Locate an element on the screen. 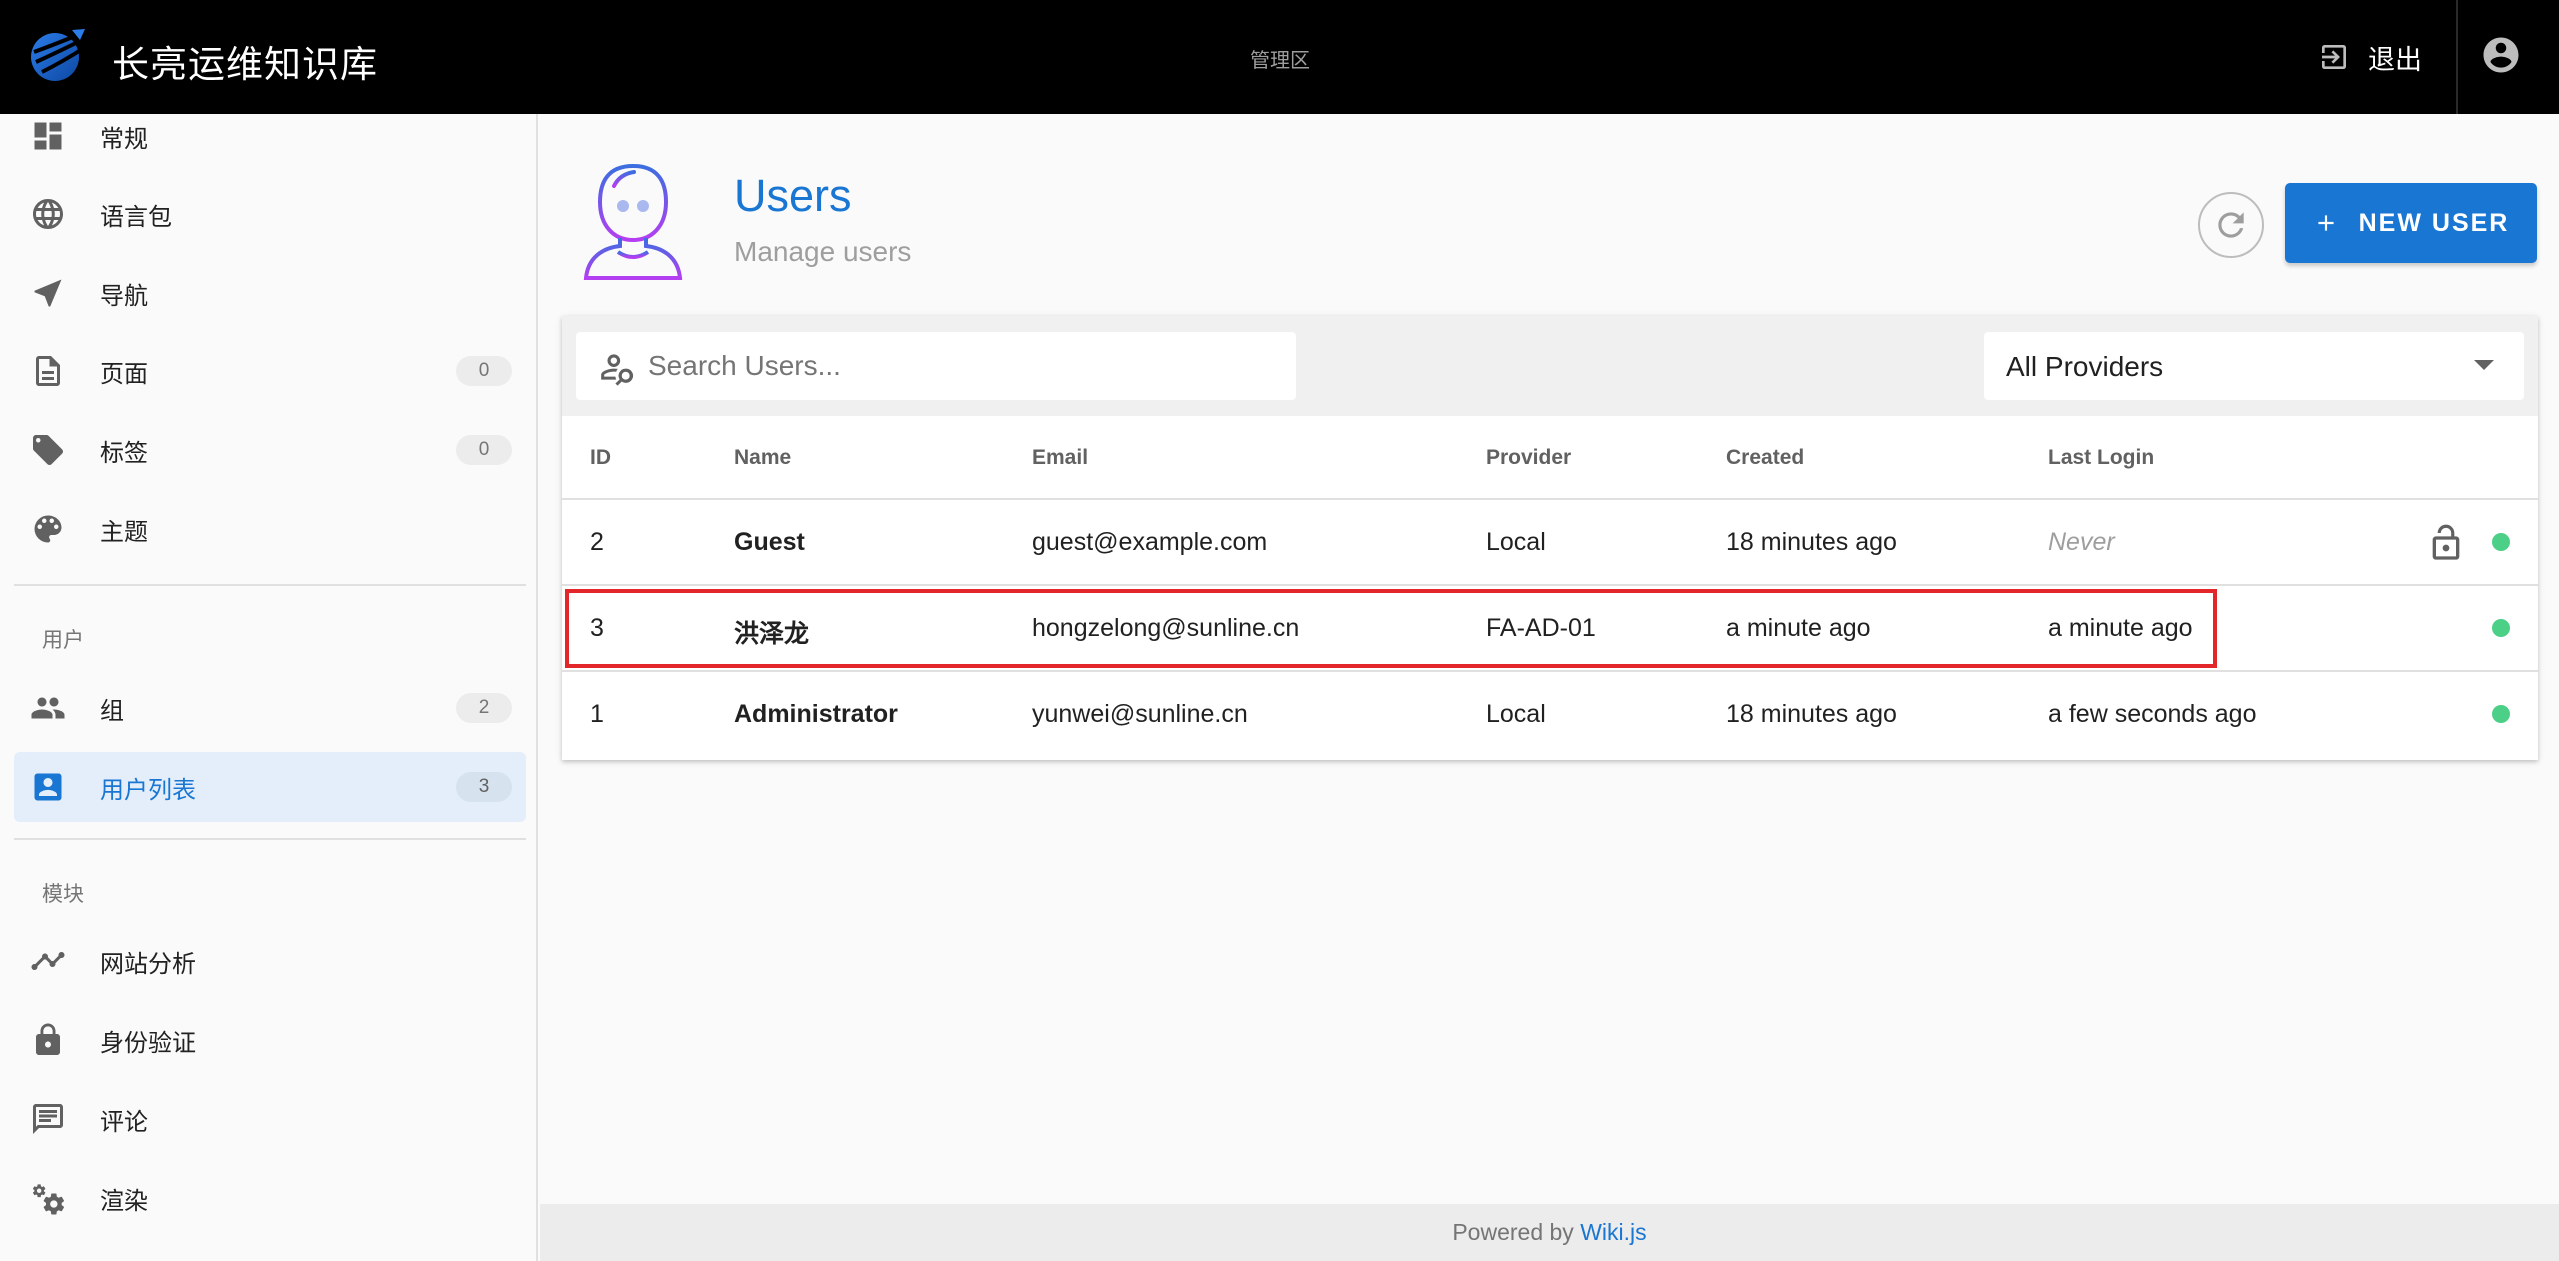 The image size is (2559, 1261). sidebar-item-pages: 页面 0 is located at coordinates (270, 371).